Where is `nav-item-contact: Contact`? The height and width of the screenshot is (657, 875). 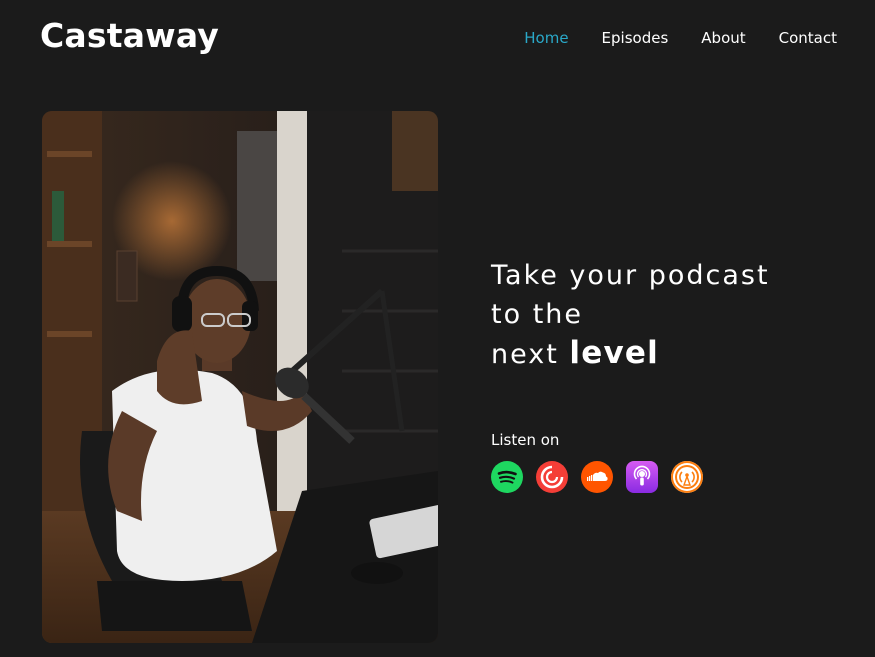 nav-item-contact: Contact is located at coordinates (808, 38).